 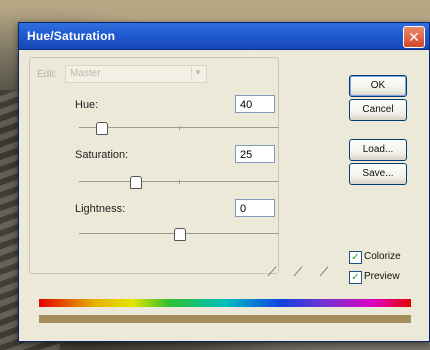 I want to click on preview-label: Preview, so click(x=382, y=276).